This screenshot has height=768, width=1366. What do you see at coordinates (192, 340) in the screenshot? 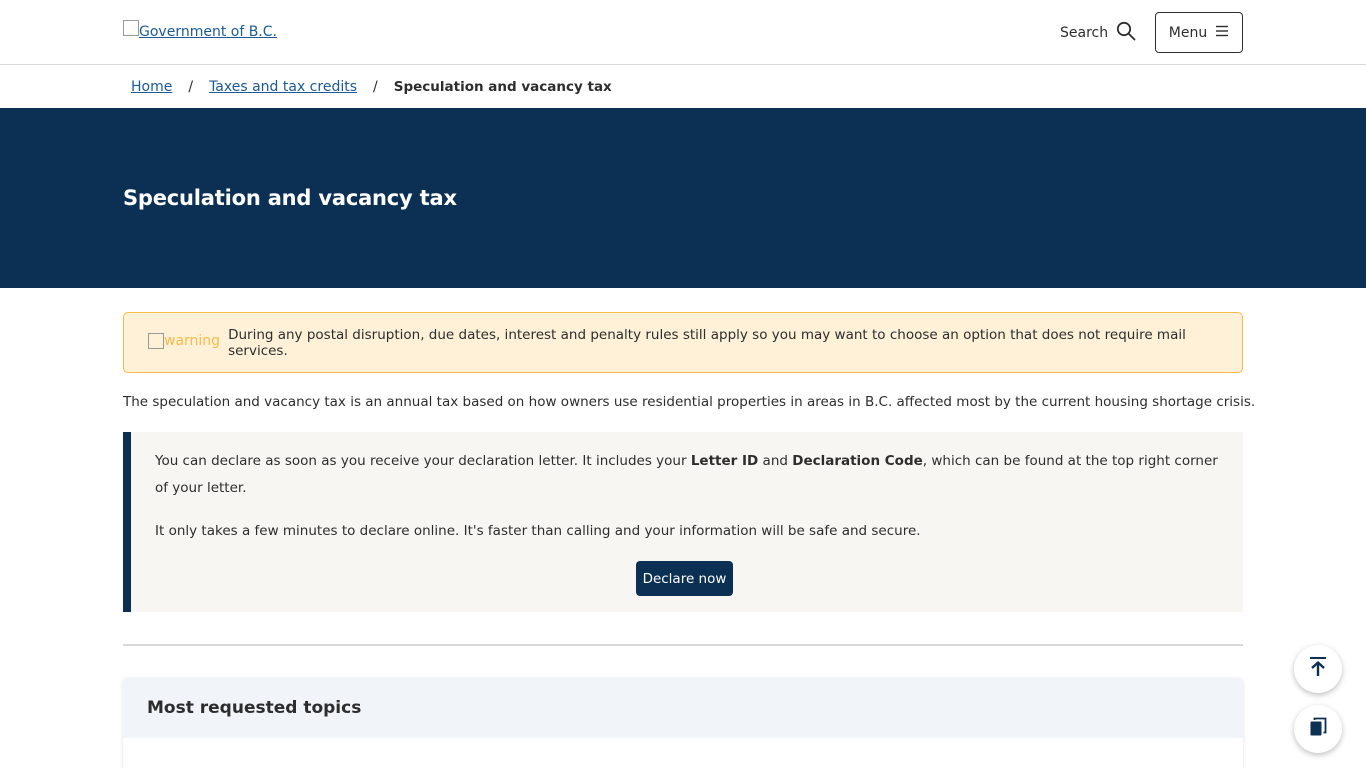
I see `warning-icon-alt: warning` at bounding box center [192, 340].